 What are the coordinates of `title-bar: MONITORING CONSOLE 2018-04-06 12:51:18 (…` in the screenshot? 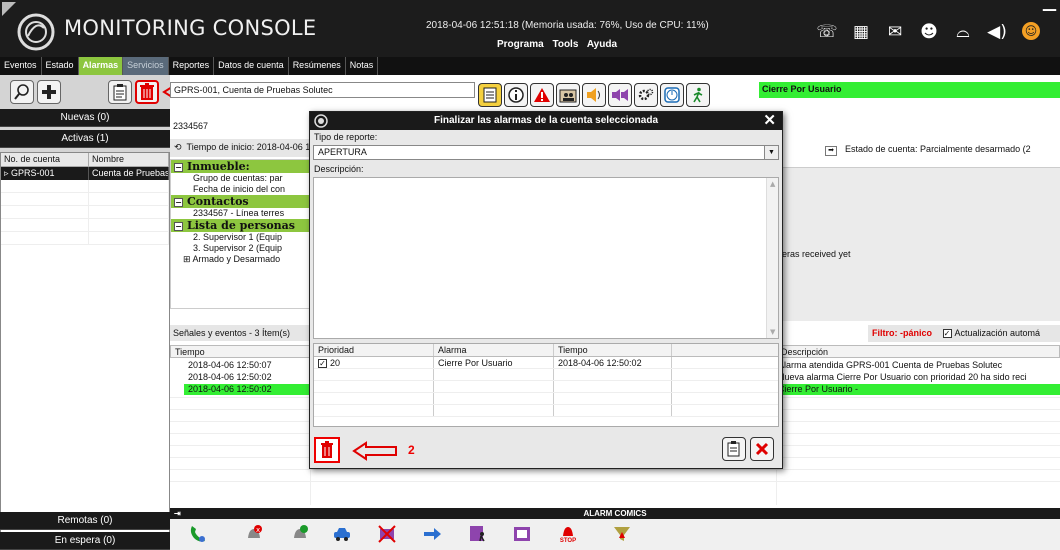 It's located at (530, 28).